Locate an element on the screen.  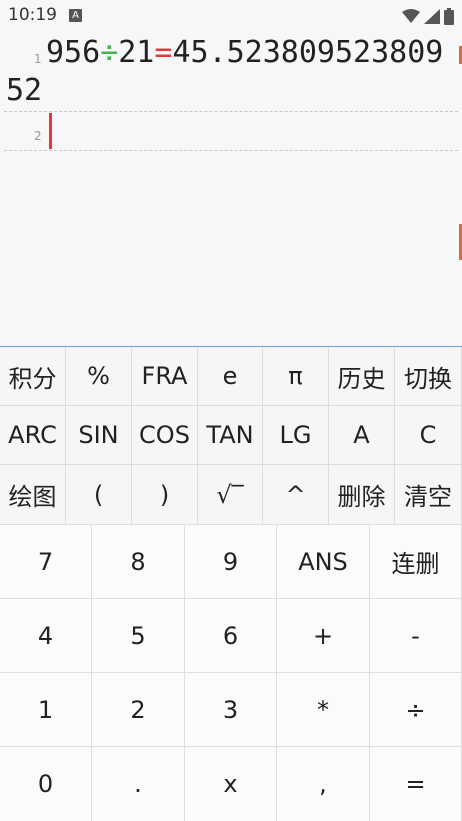
text-cursor is located at coordinates (50, 131).